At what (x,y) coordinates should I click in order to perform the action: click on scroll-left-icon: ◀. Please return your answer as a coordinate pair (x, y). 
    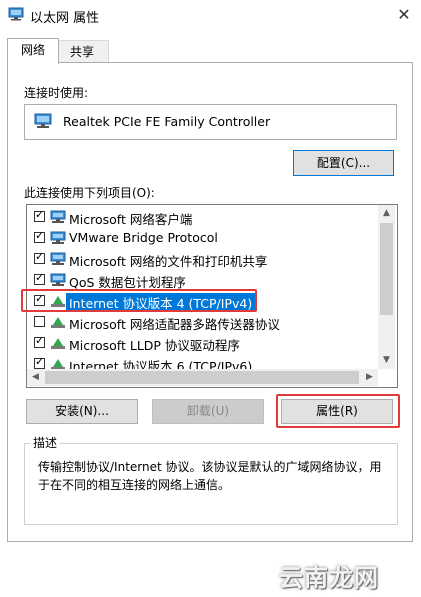
    Looking at the image, I should click on (35, 377).